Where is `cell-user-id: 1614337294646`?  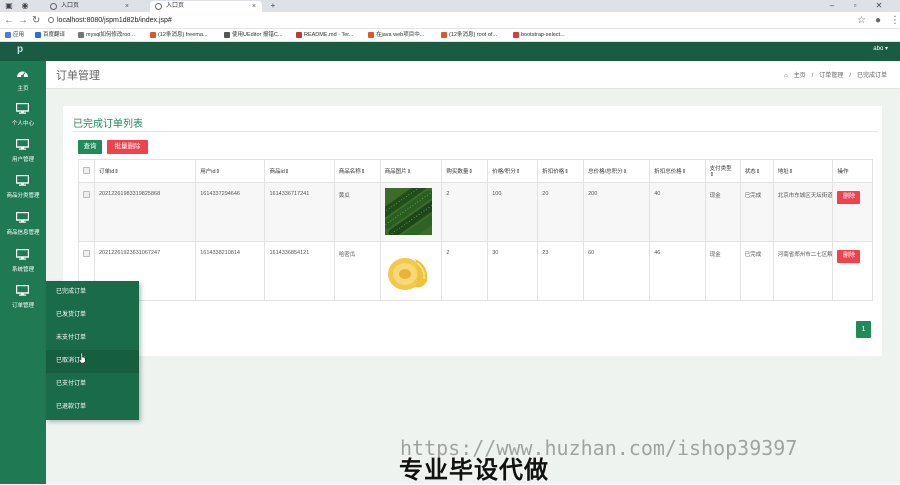
cell-user-id: 1614337294646 is located at coordinates (230, 212).